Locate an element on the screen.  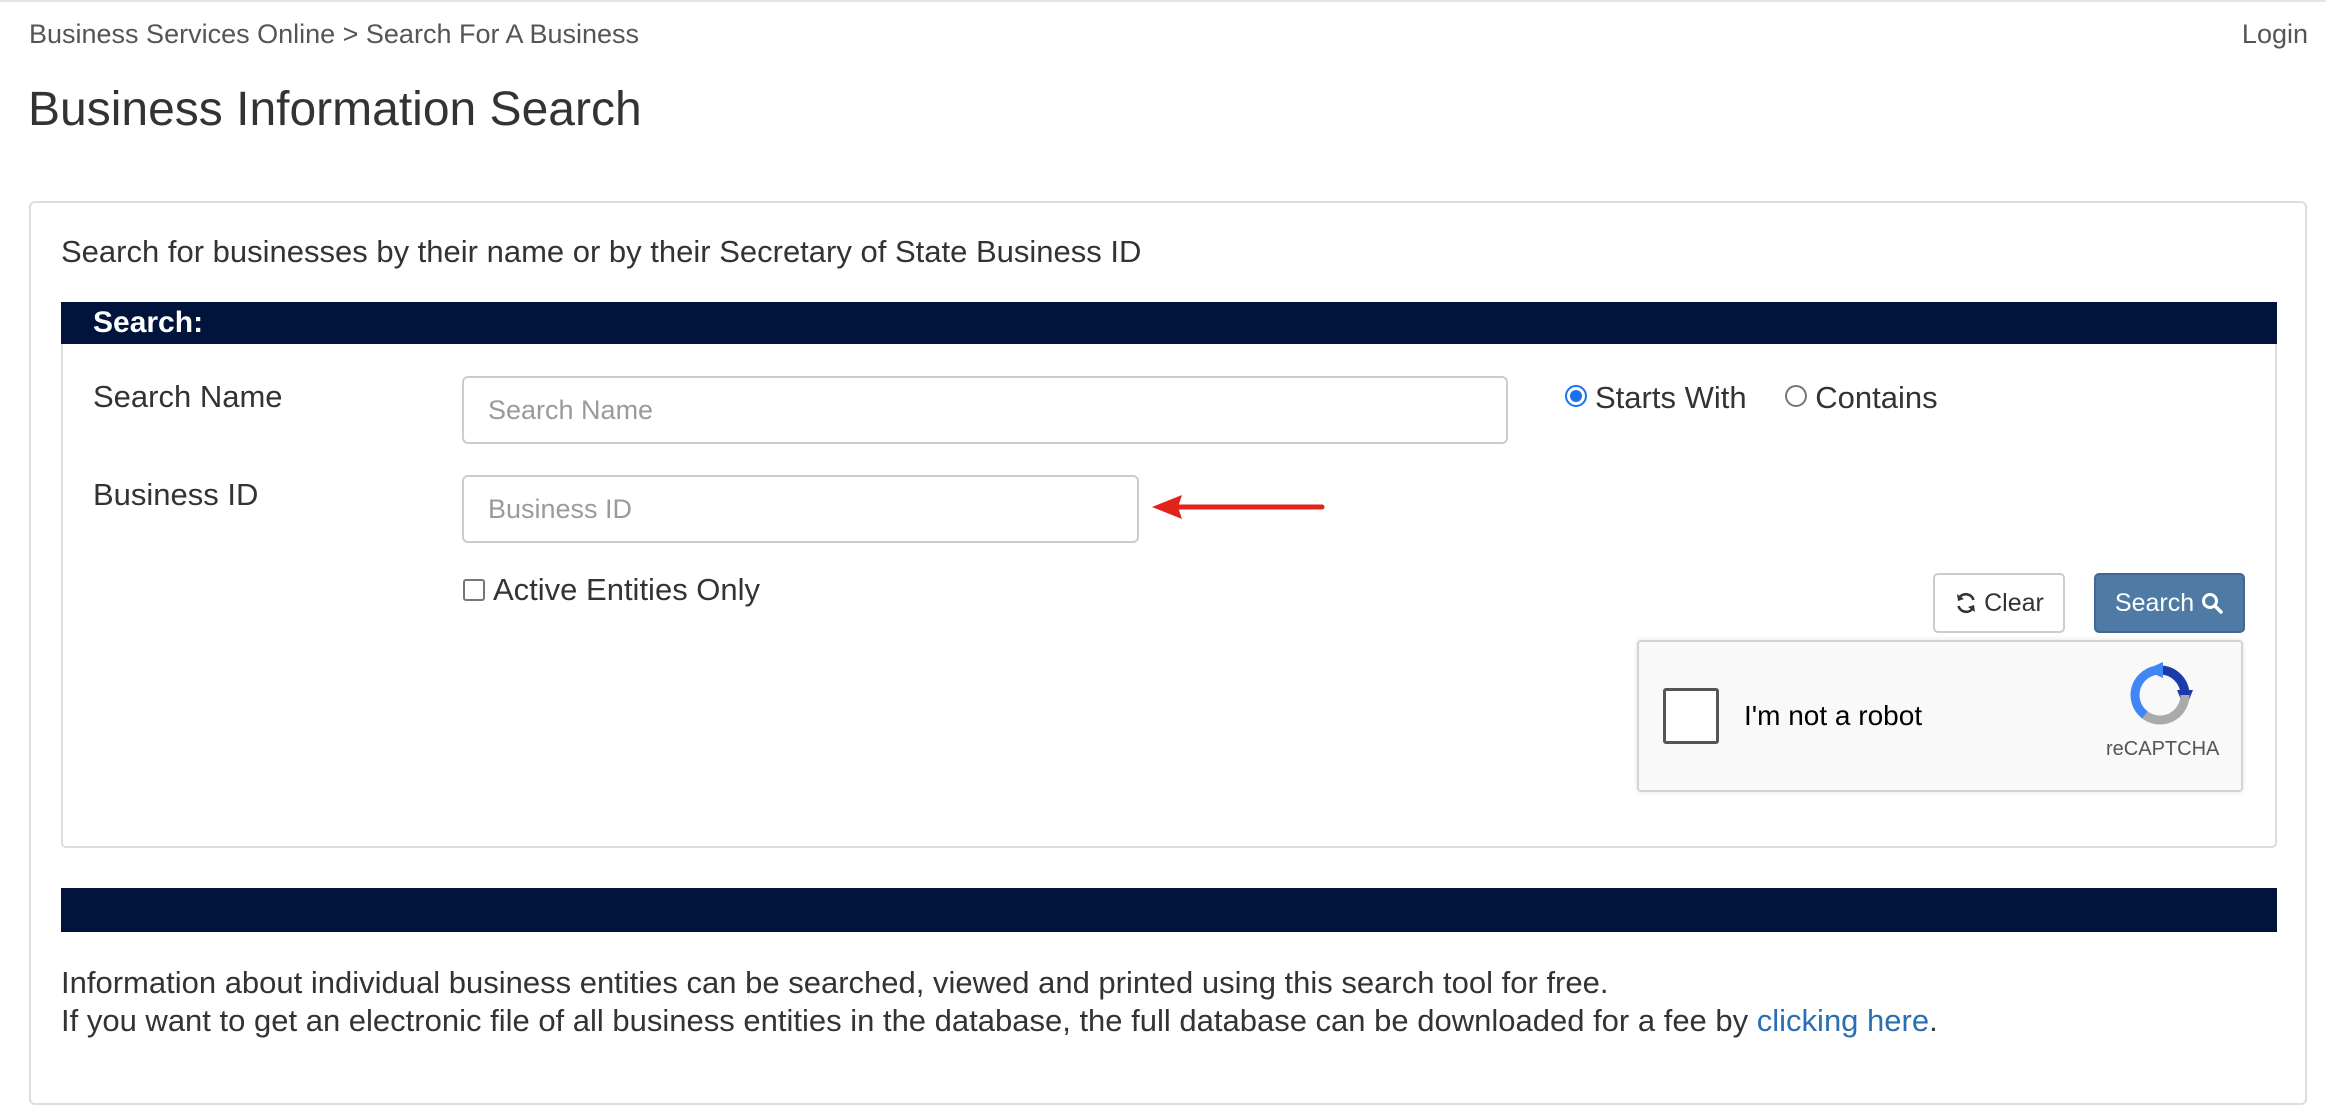
recaptcha-logo-icon is located at coordinates (2161, 693).